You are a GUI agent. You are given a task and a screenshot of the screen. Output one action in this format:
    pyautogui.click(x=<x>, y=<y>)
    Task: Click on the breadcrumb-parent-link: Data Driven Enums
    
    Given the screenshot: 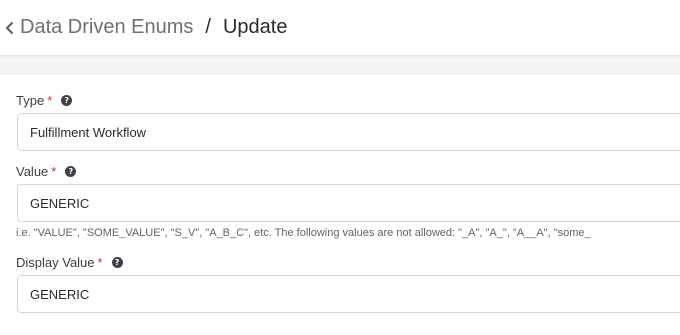 What is the action you would take?
    pyautogui.click(x=106, y=27)
    